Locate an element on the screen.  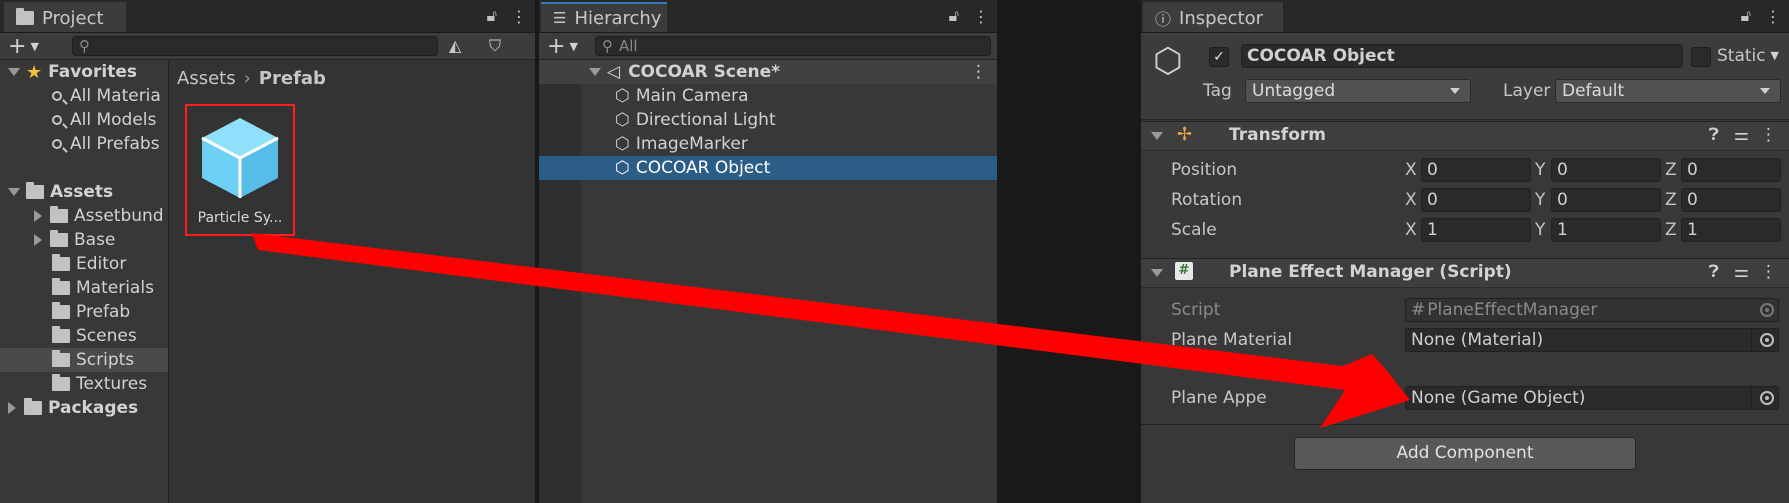
breadcrumb-item-current: Prefab is located at coordinates (292, 78).